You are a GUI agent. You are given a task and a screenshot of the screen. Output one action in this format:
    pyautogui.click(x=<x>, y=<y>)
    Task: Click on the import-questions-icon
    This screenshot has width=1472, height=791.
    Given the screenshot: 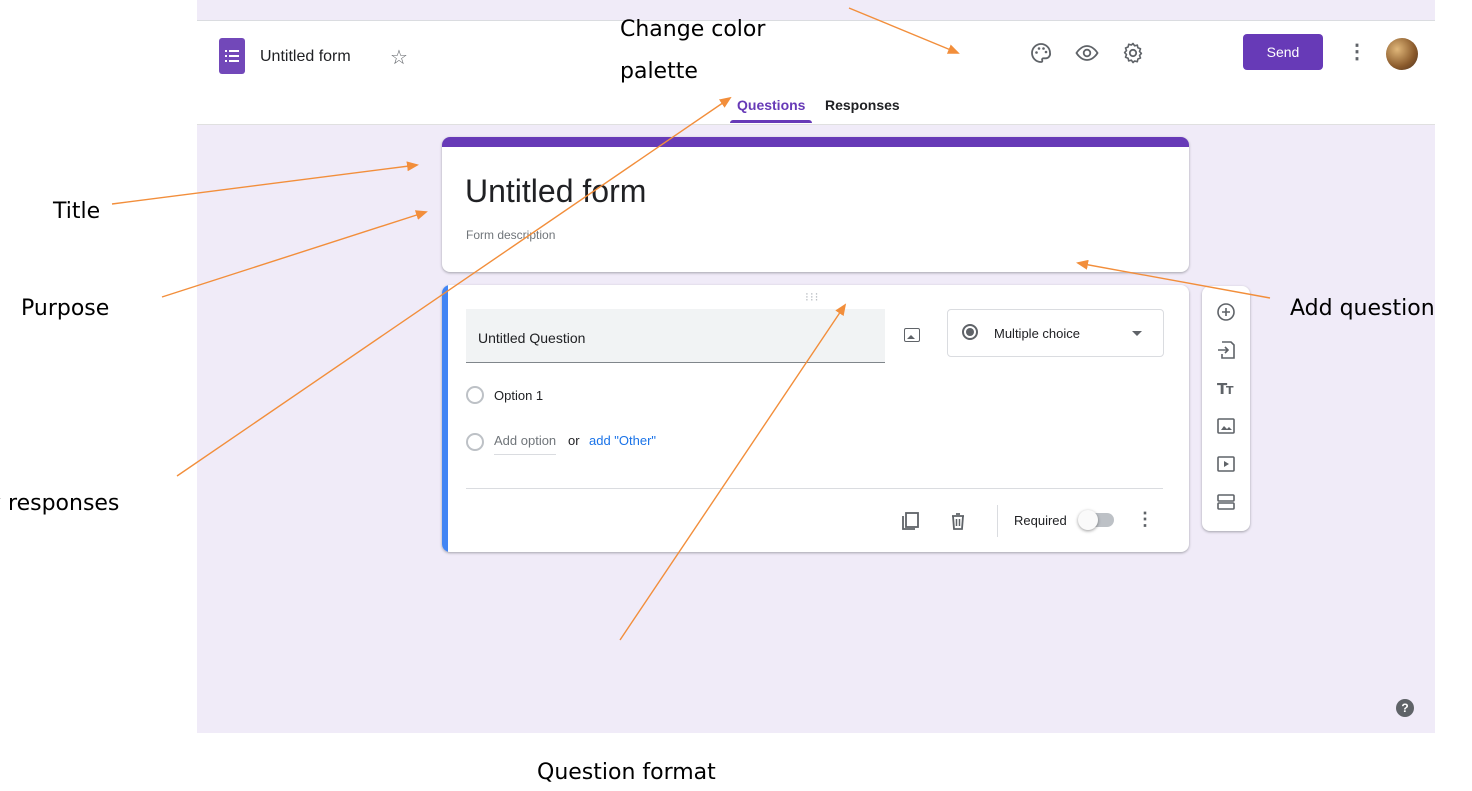 What is the action you would take?
    pyautogui.click(x=1226, y=350)
    